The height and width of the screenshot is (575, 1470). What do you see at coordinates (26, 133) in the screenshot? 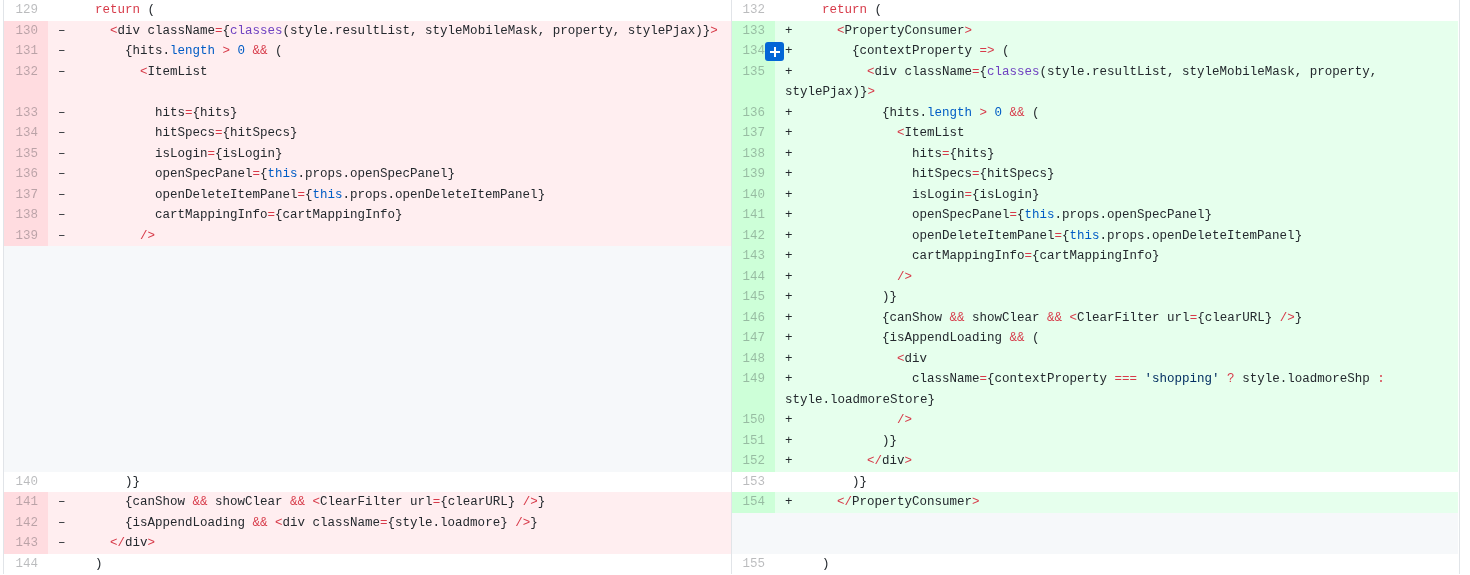
I see `line-number: 134` at bounding box center [26, 133].